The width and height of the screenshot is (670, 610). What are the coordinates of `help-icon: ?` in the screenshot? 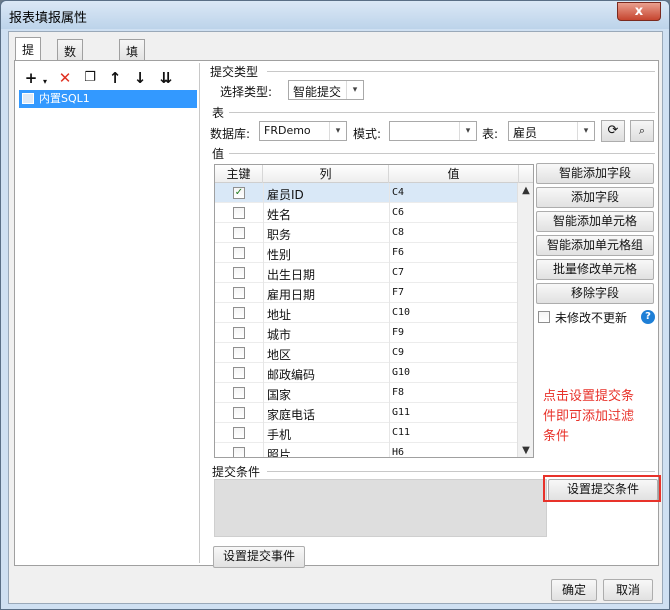 It's located at (648, 317).